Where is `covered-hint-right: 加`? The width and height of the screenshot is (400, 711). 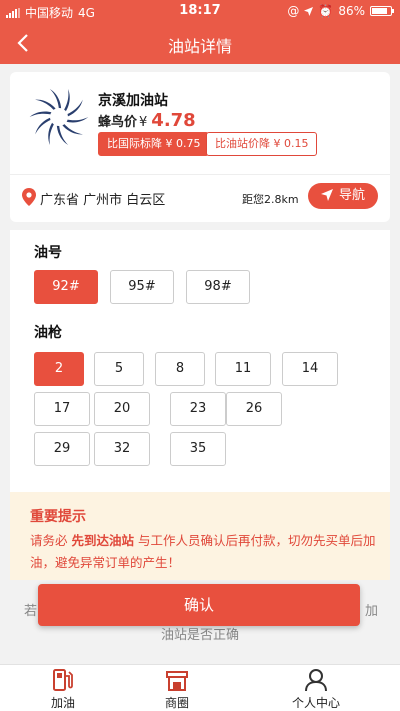 covered-hint-right: 加 is located at coordinates (371, 611).